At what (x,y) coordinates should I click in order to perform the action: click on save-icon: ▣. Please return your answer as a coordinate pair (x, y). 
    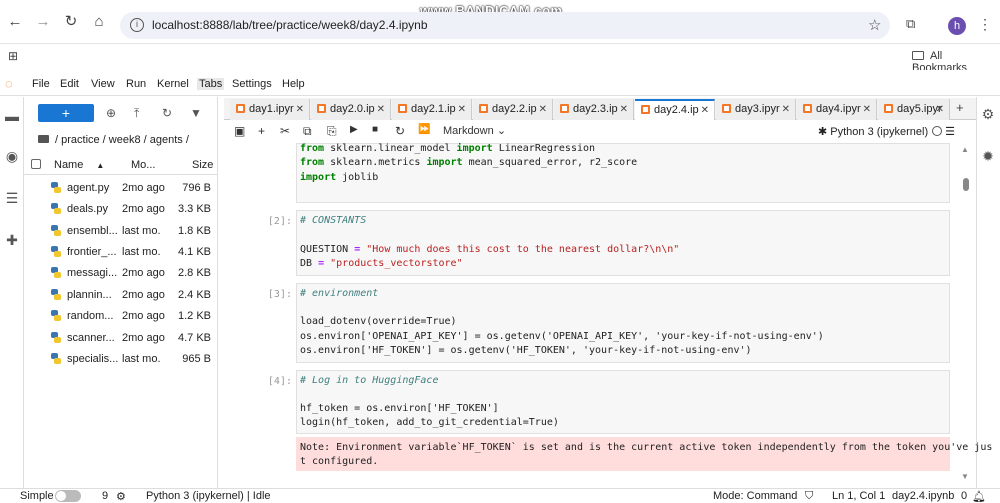
    Looking at the image, I should click on (239, 131).